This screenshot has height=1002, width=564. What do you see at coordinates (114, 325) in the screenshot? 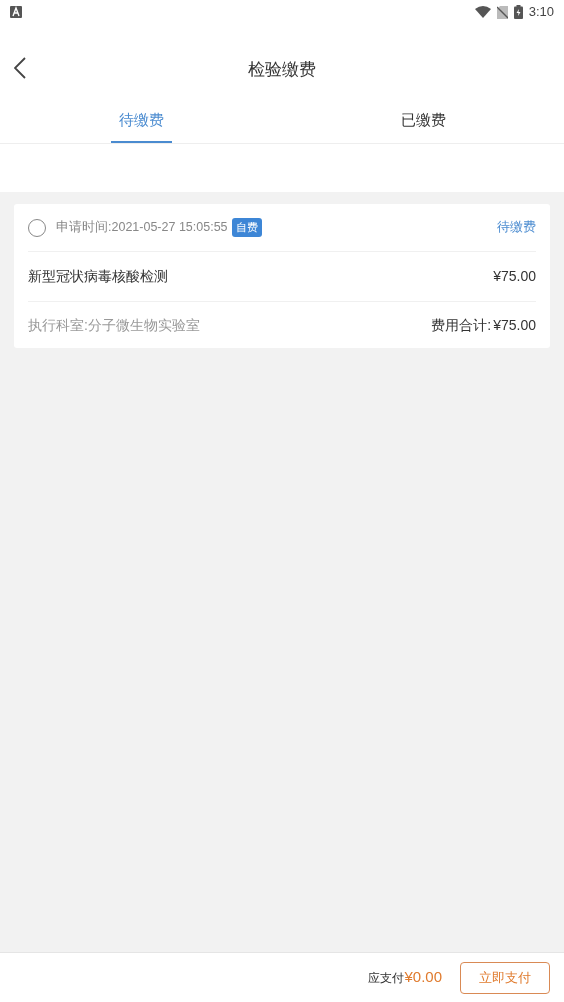
I see `department: 执行科室:分子微生物实验室` at bounding box center [114, 325].